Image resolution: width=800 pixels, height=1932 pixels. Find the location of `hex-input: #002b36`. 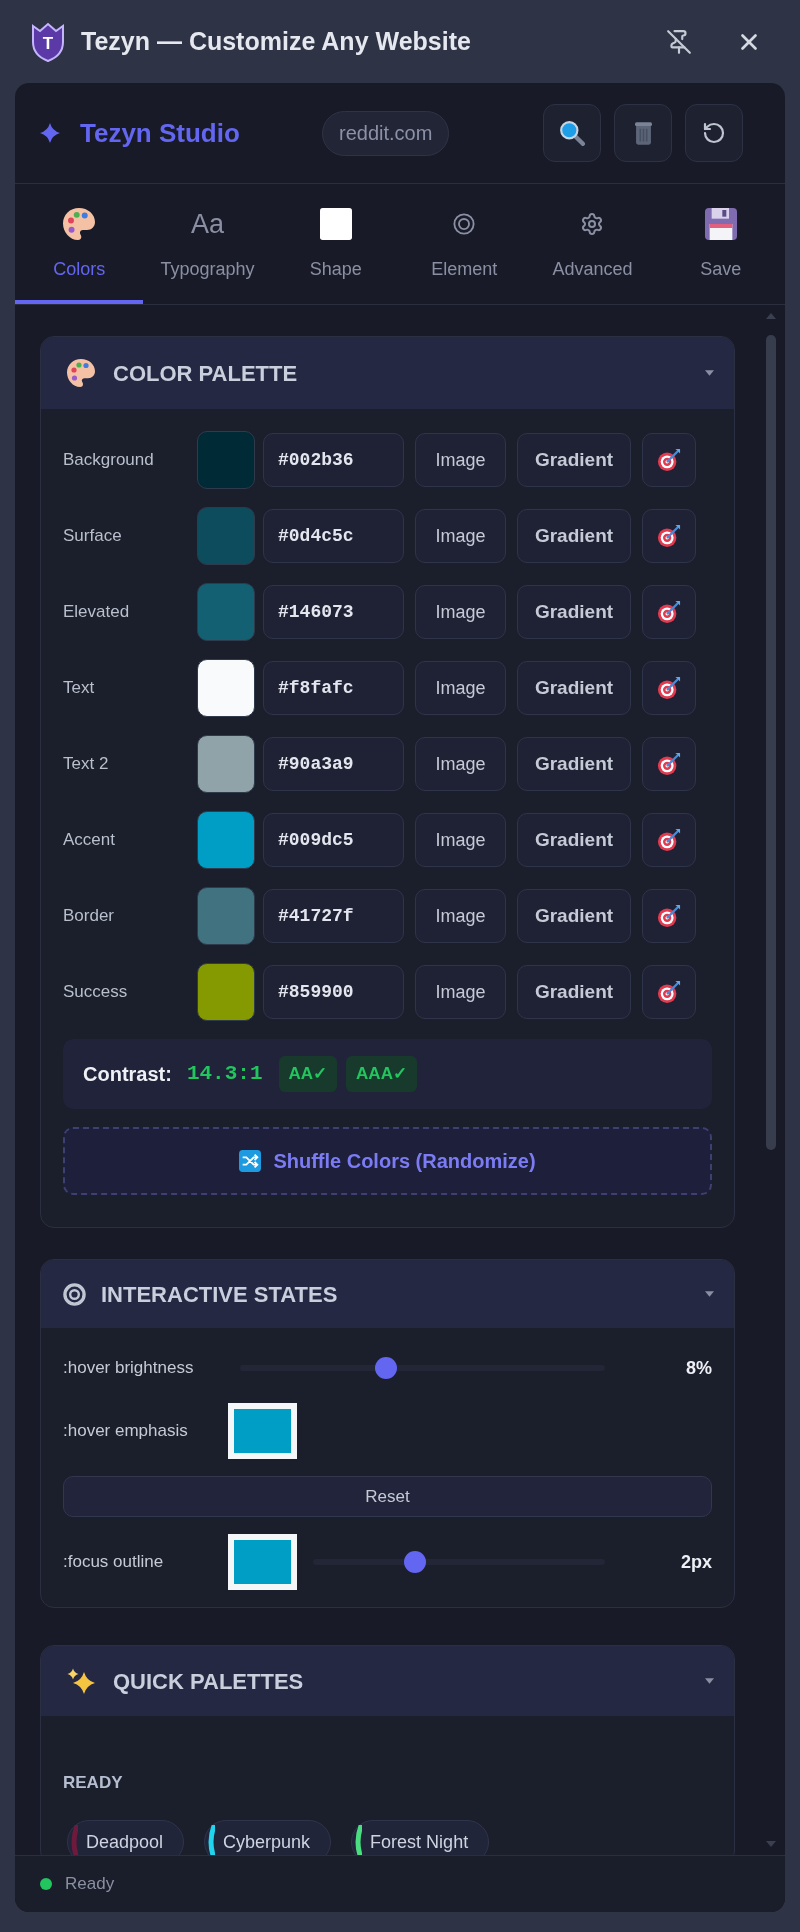

hex-input: #002b36 is located at coordinates (333, 460).